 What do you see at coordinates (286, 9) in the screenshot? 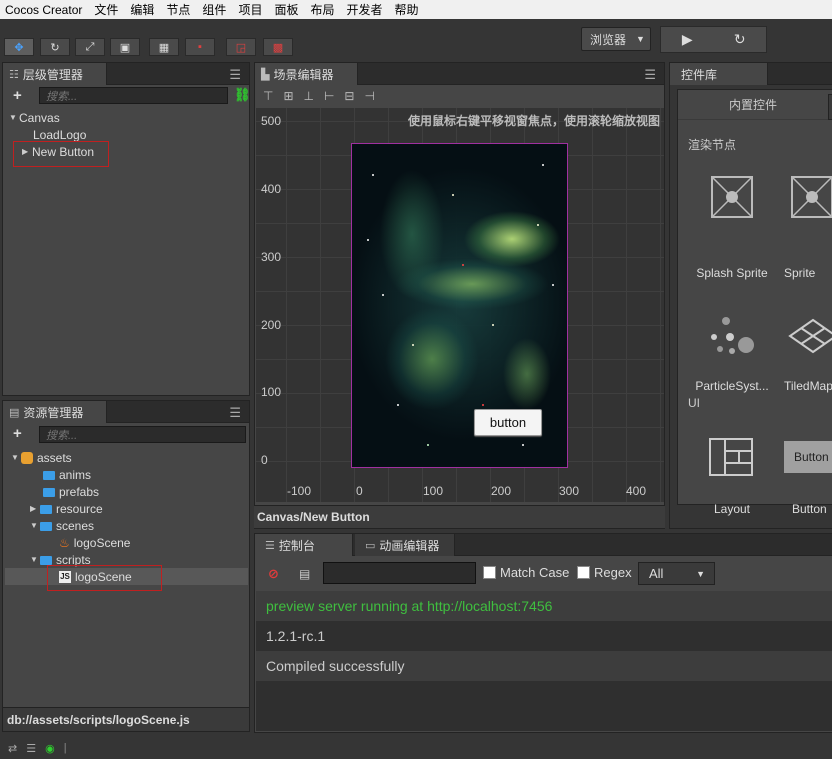
I see `menu-panel: 面板` at bounding box center [286, 9].